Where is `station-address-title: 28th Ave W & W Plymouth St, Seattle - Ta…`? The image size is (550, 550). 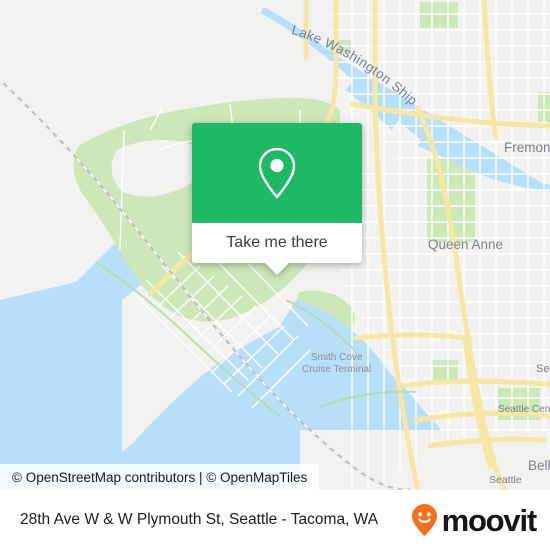
station-address-title: 28th Ave W & W Plymouth St, Seattle - Ta… is located at coordinates (199, 519).